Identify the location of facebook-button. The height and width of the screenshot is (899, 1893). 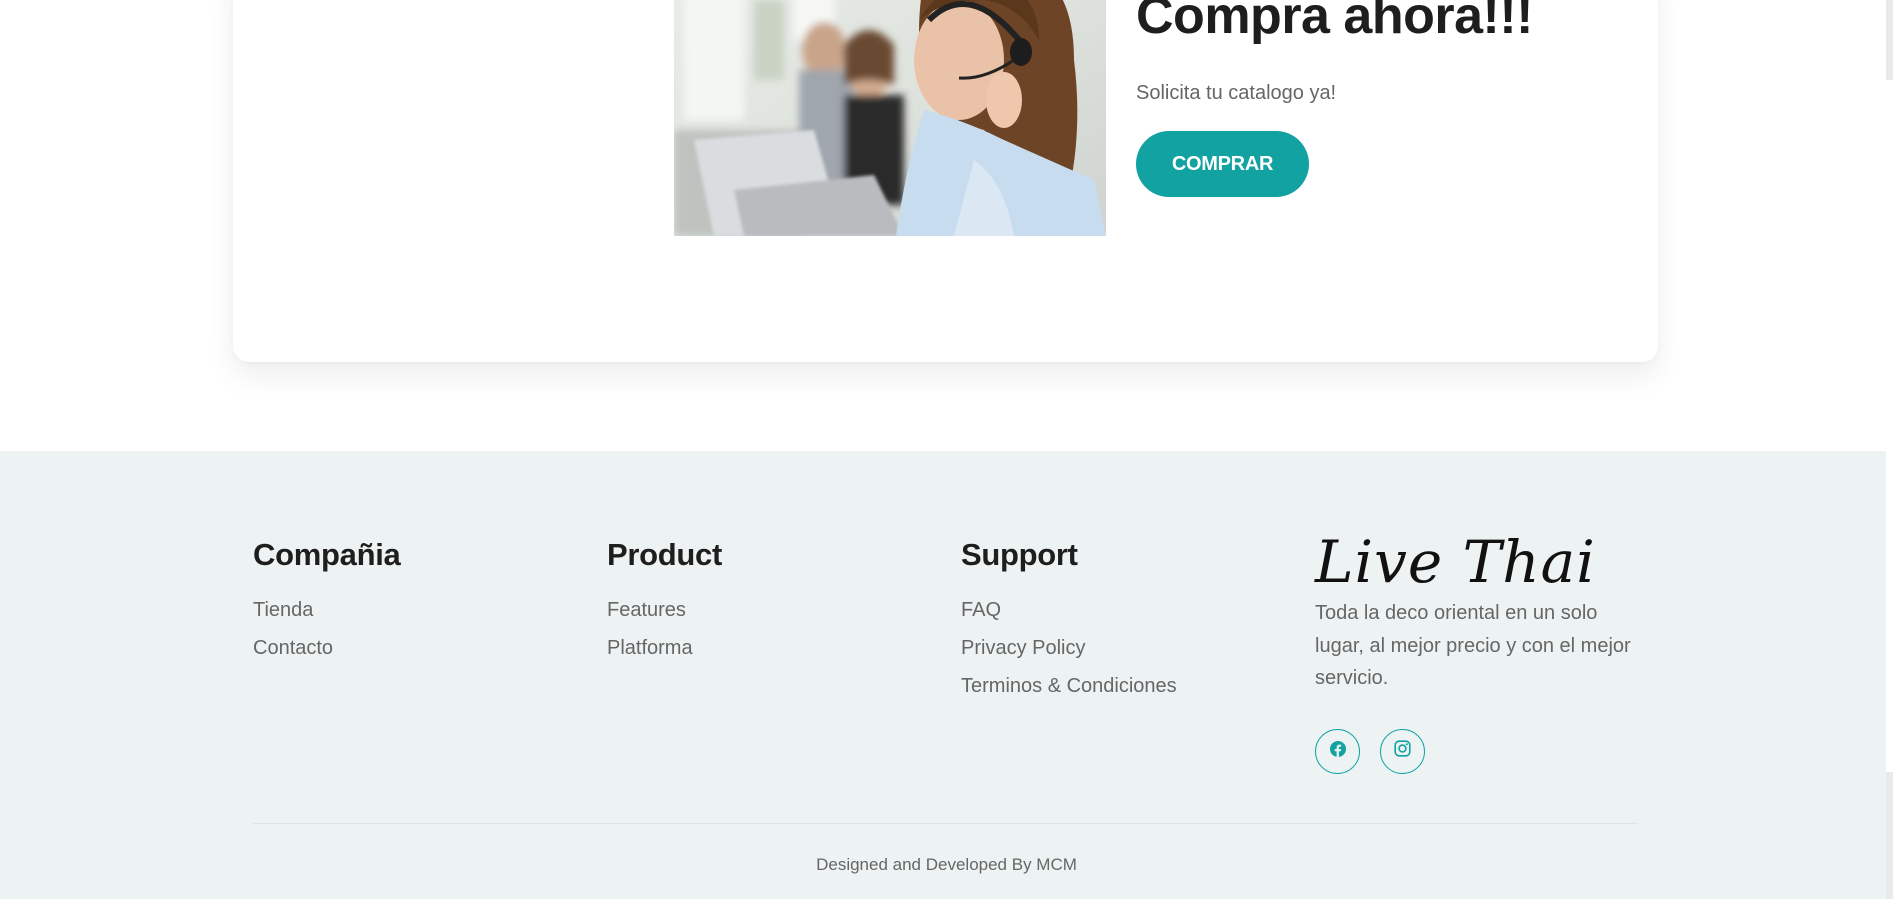
(1337, 751).